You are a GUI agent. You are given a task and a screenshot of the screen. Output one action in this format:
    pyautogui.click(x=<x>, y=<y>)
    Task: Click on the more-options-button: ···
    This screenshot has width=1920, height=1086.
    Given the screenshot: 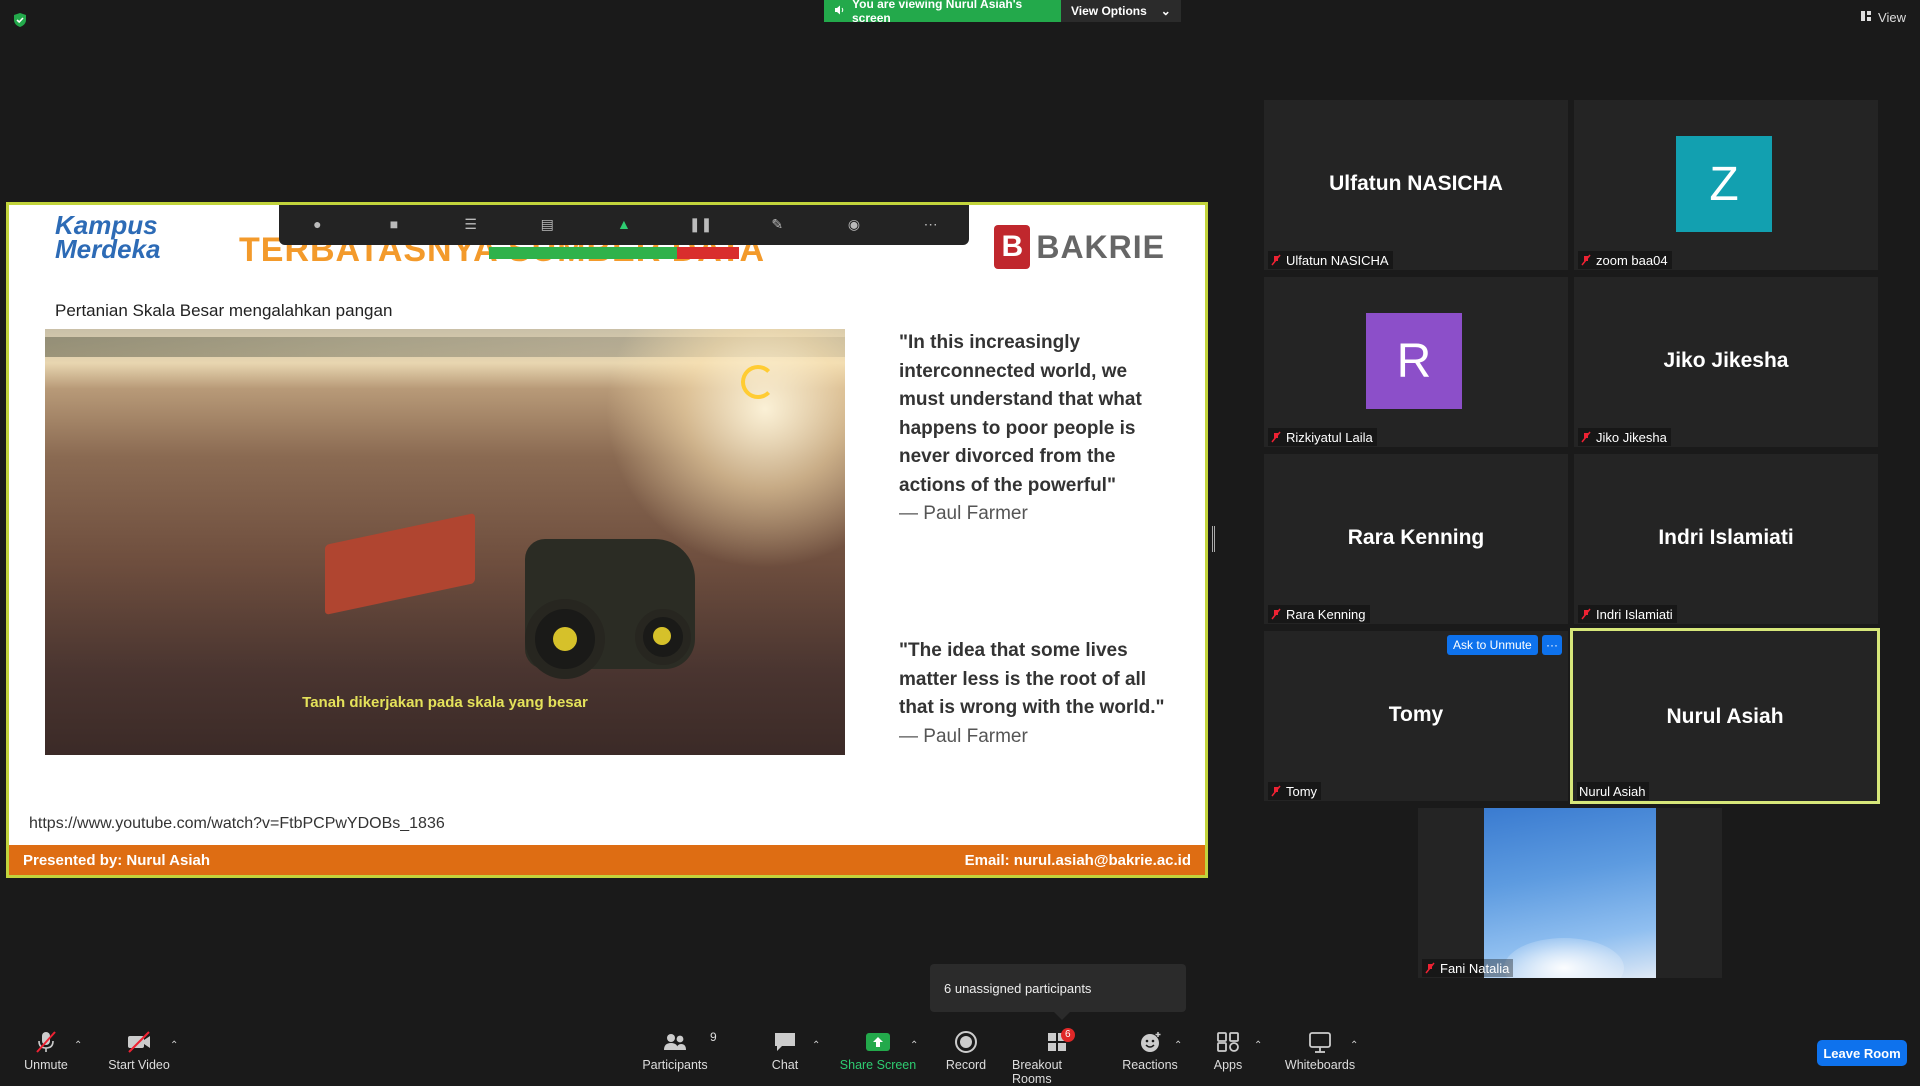 What is the action you would take?
    pyautogui.click(x=1552, y=645)
    